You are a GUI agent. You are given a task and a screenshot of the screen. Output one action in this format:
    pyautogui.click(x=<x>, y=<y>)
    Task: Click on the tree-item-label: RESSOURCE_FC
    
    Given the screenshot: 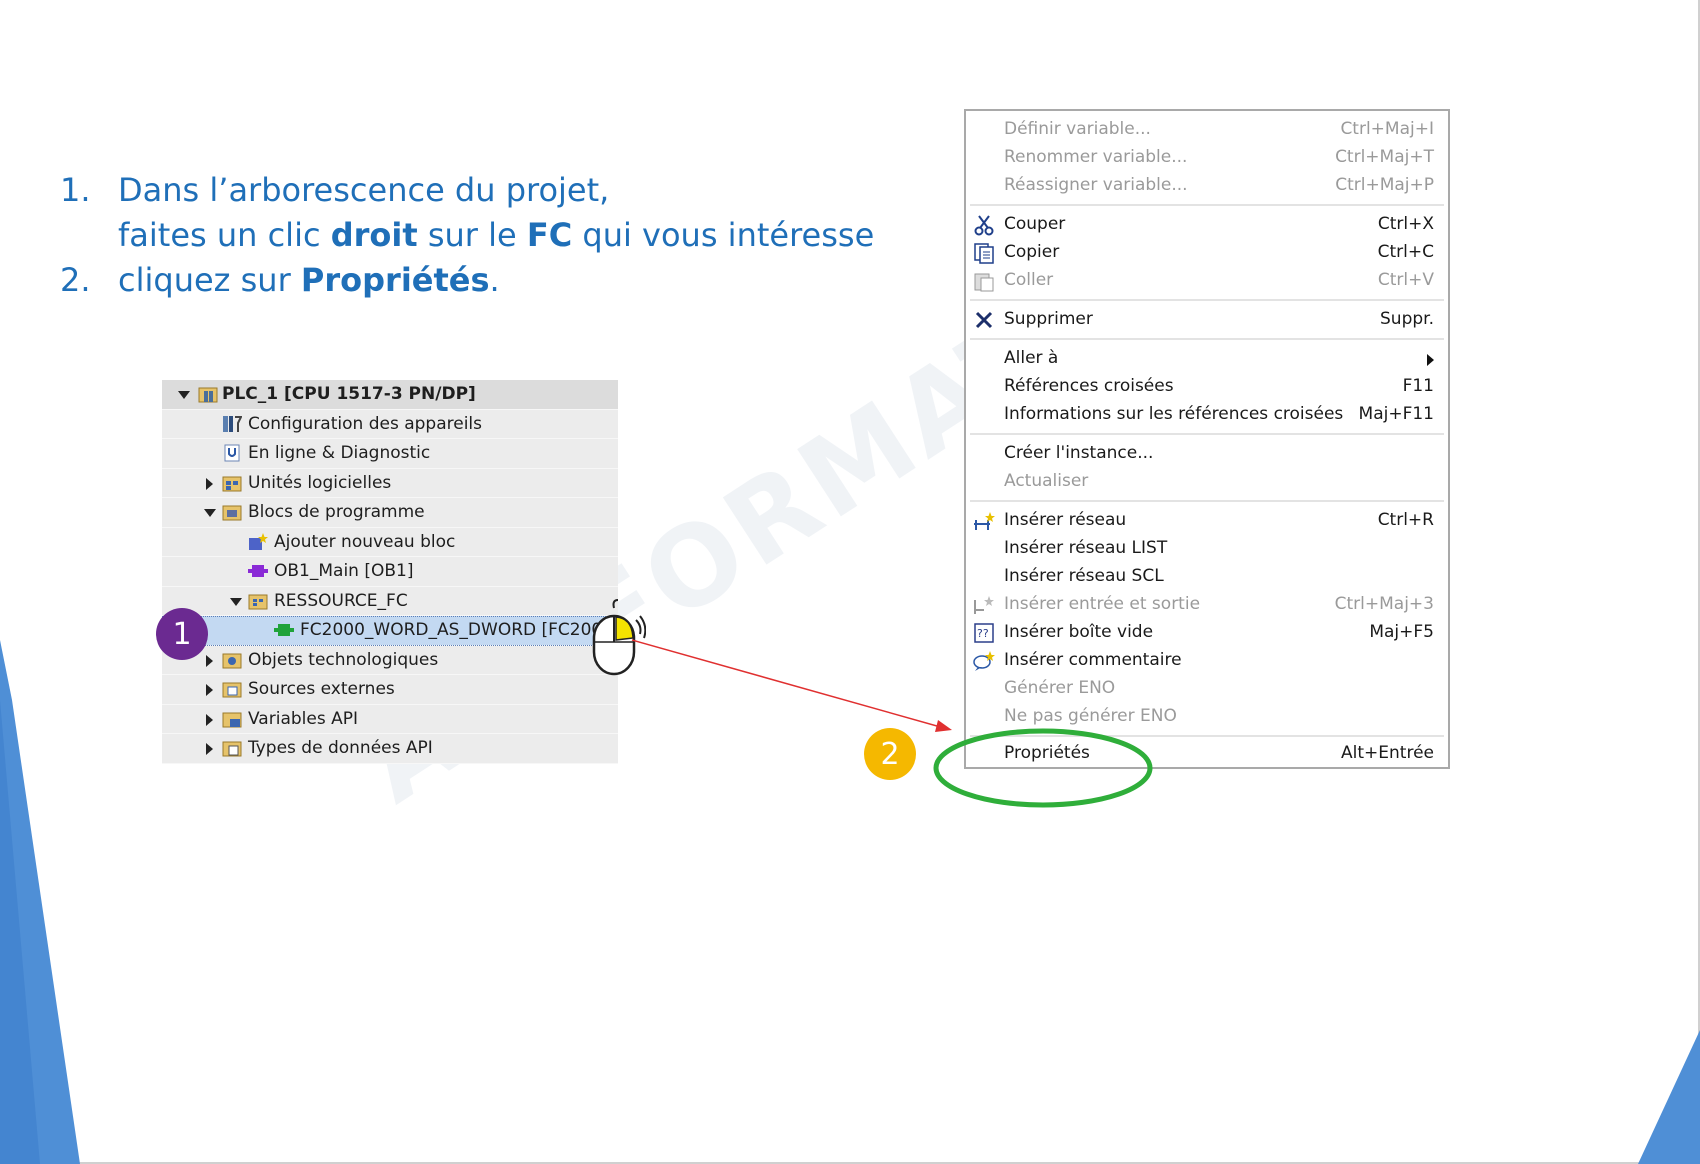 What is the action you would take?
    pyautogui.click(x=341, y=600)
    